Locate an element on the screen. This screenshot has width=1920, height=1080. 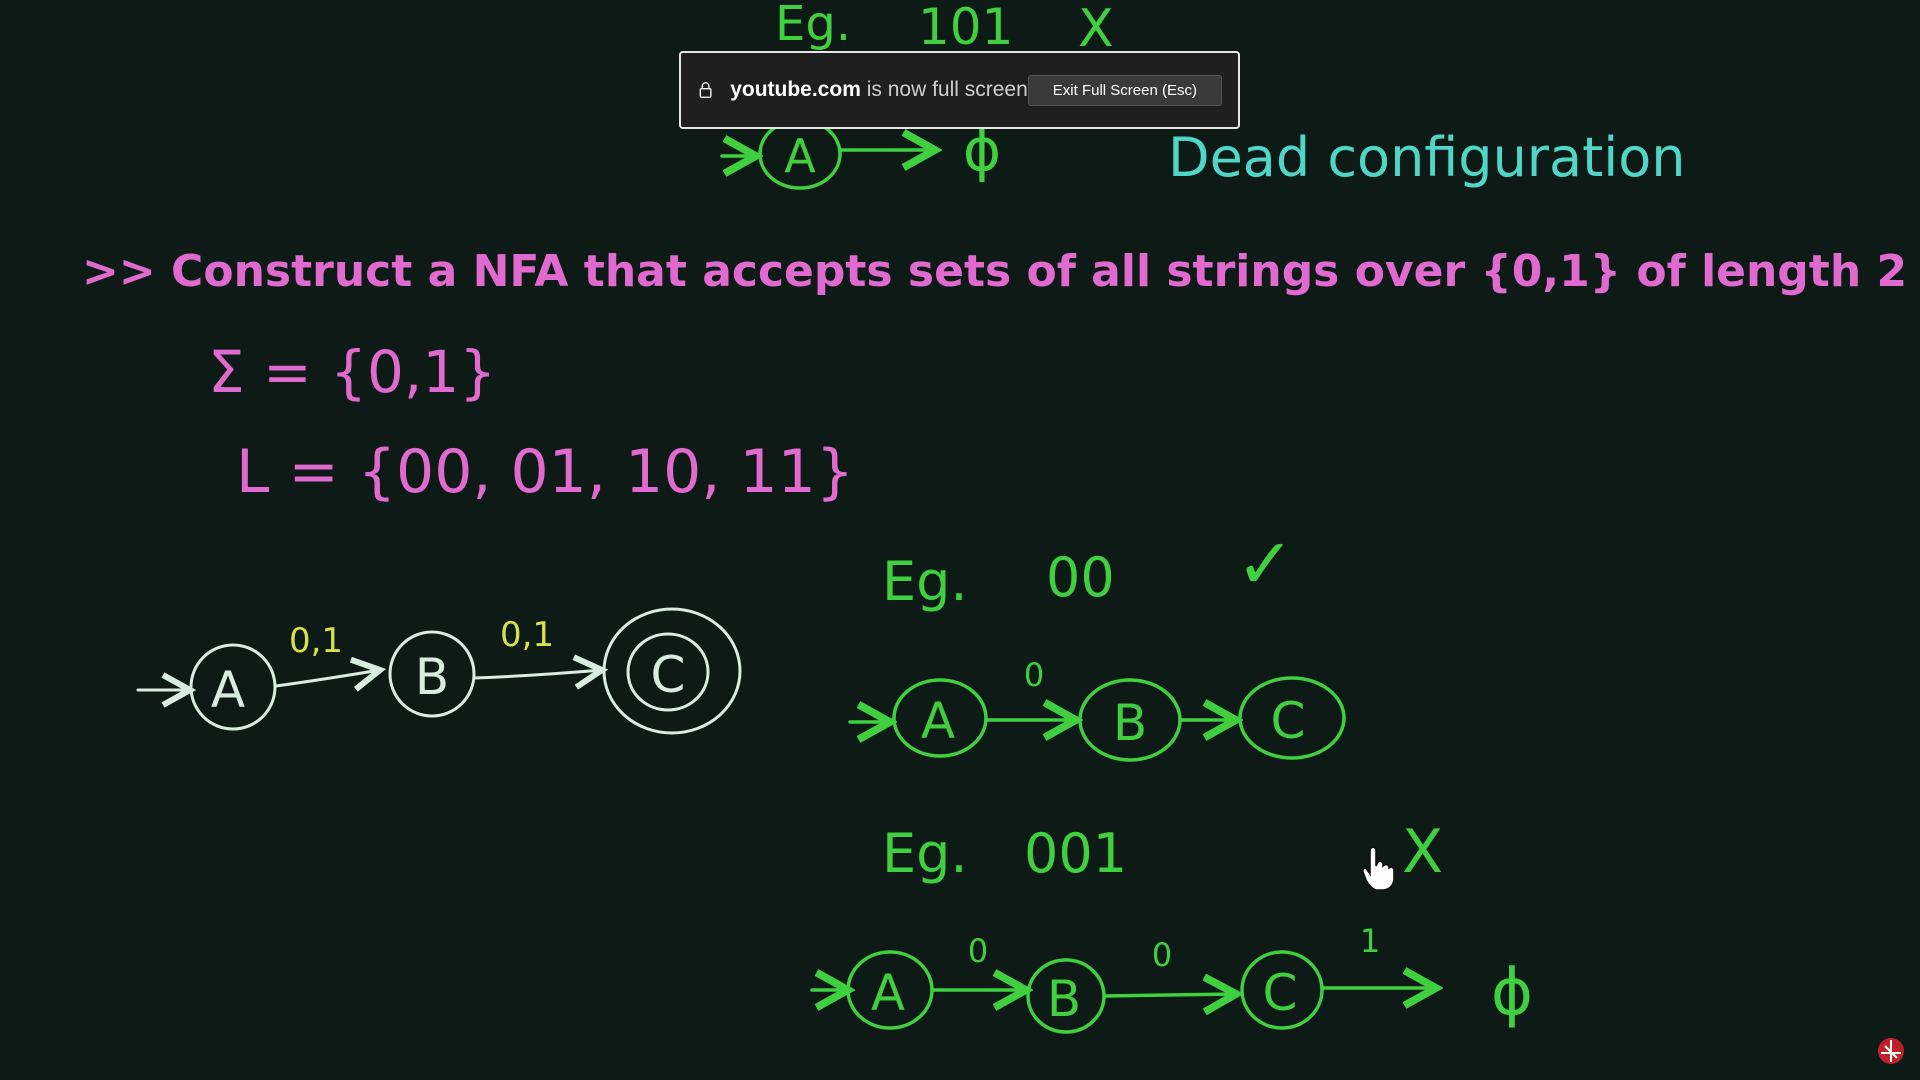
ex2-transition-bc is located at coordinates (1169, 995).